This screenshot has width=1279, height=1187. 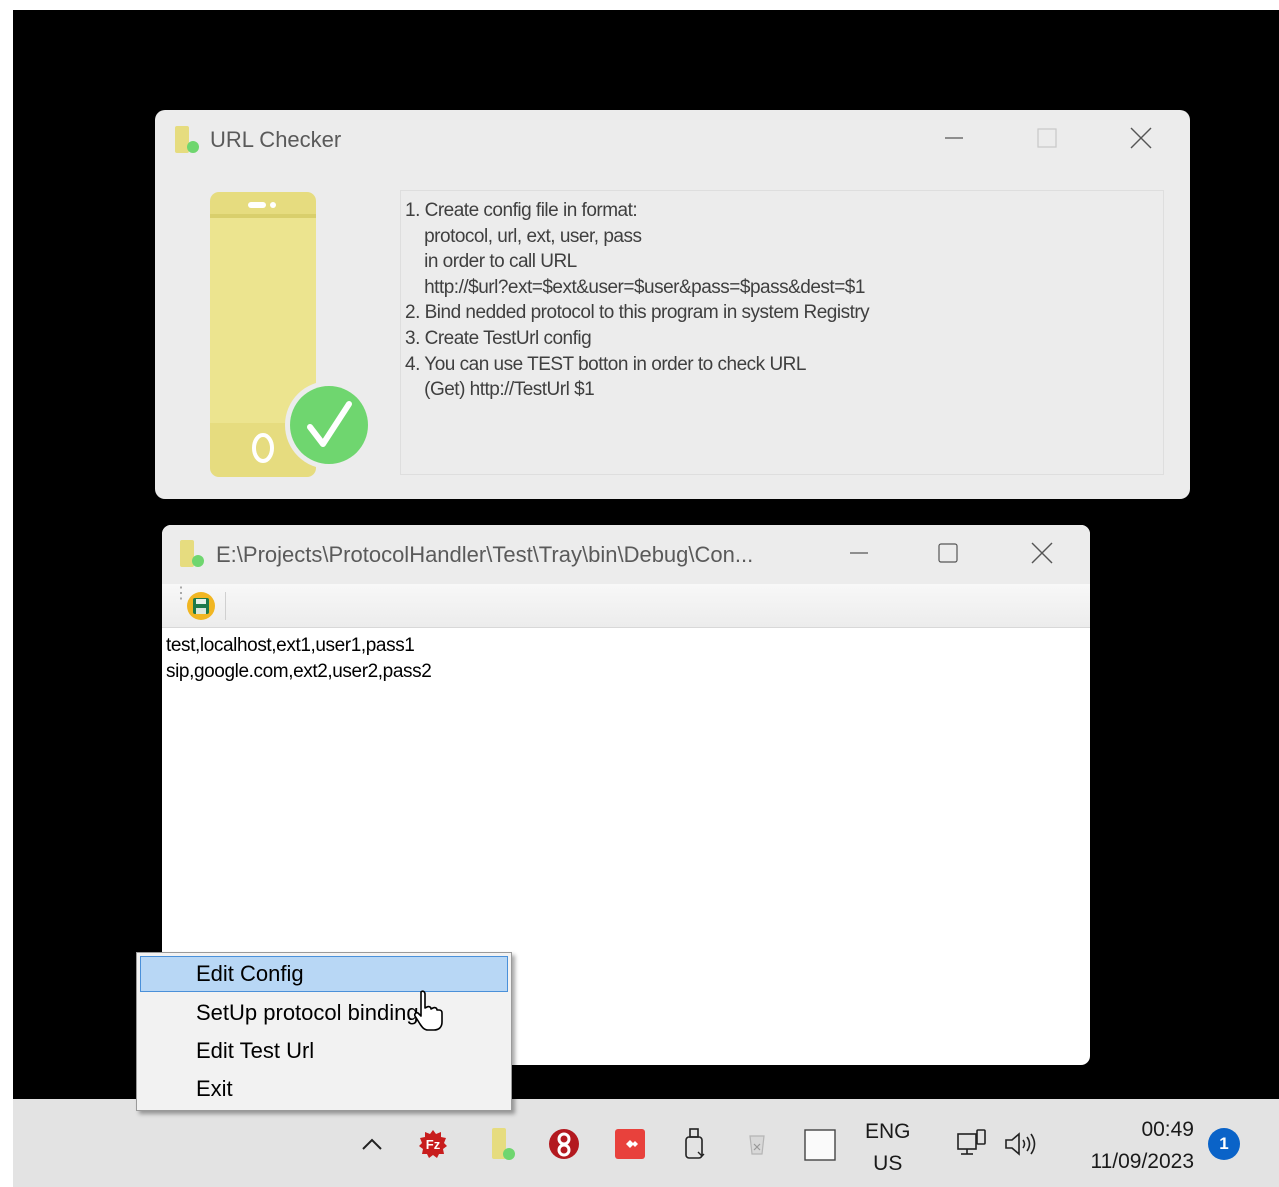 I want to click on instruction-line: 3. Create TestUrl config, so click(x=498, y=338).